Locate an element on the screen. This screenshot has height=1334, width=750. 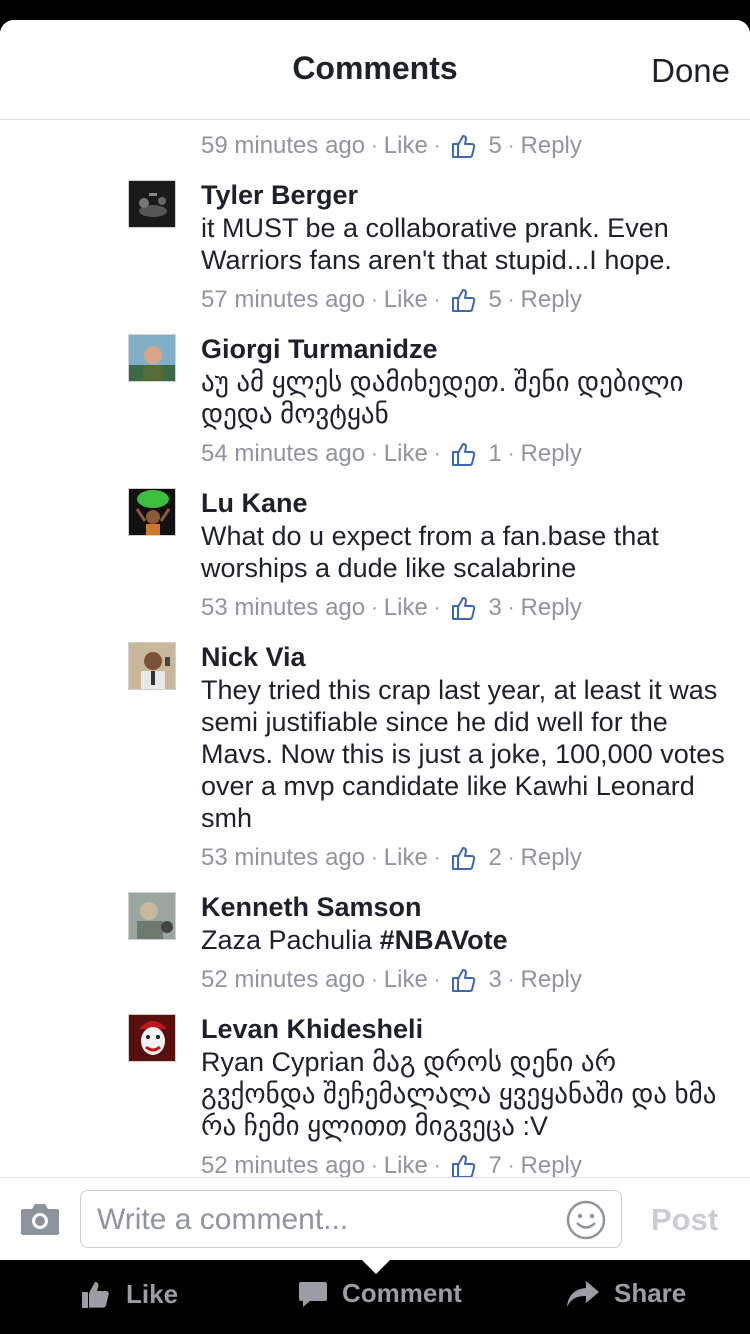
comment-meta: 53 minutes ago · Like · 2 · Reply is located at coordinates (391, 858).